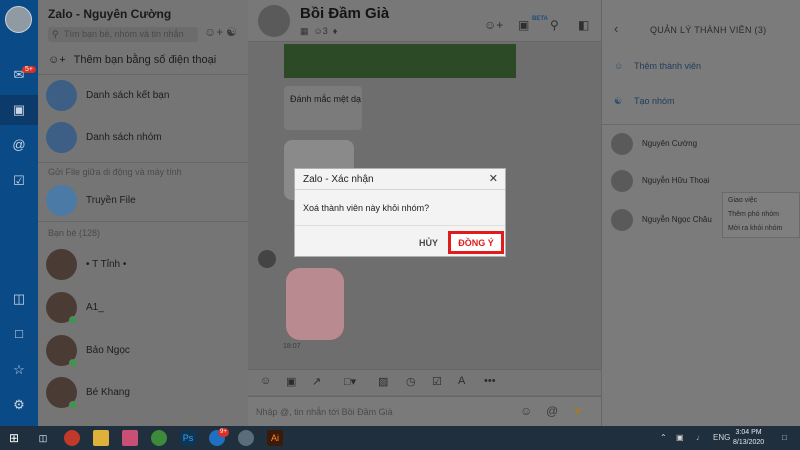 The width and height of the screenshot is (800, 450). I want to click on friend-requests-item: Danh sách kết bạn, so click(141, 98).